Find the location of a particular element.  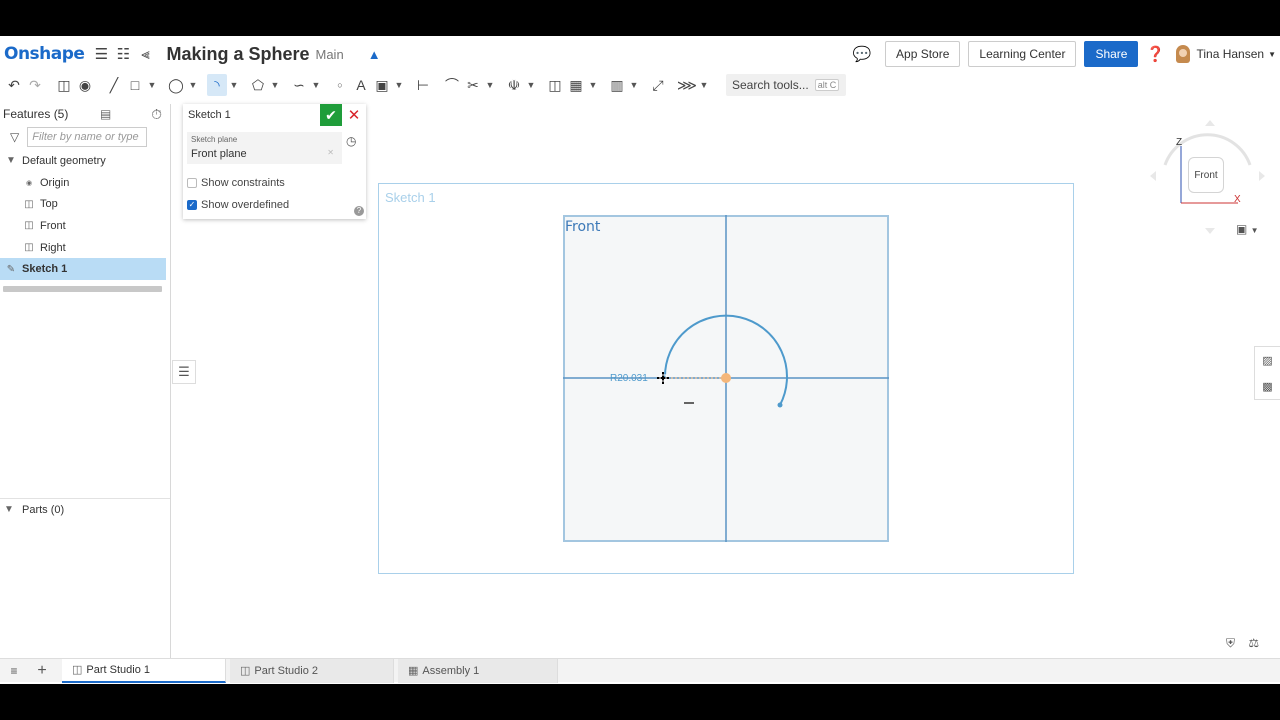

tree-item-origin: ◉ Origin is located at coordinates (85, 183).